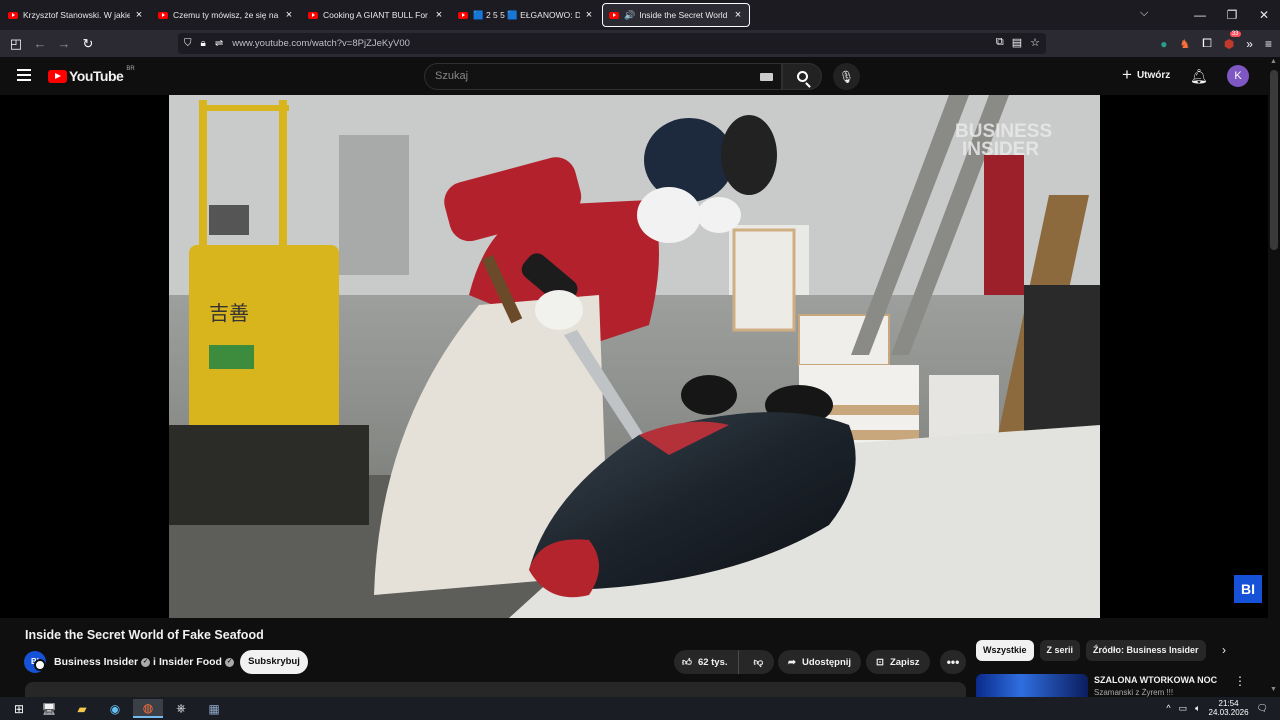 The width and height of the screenshot is (1280, 720). Describe the element at coordinates (1060, 650) in the screenshot. I see `chip-series: Z serii` at that location.